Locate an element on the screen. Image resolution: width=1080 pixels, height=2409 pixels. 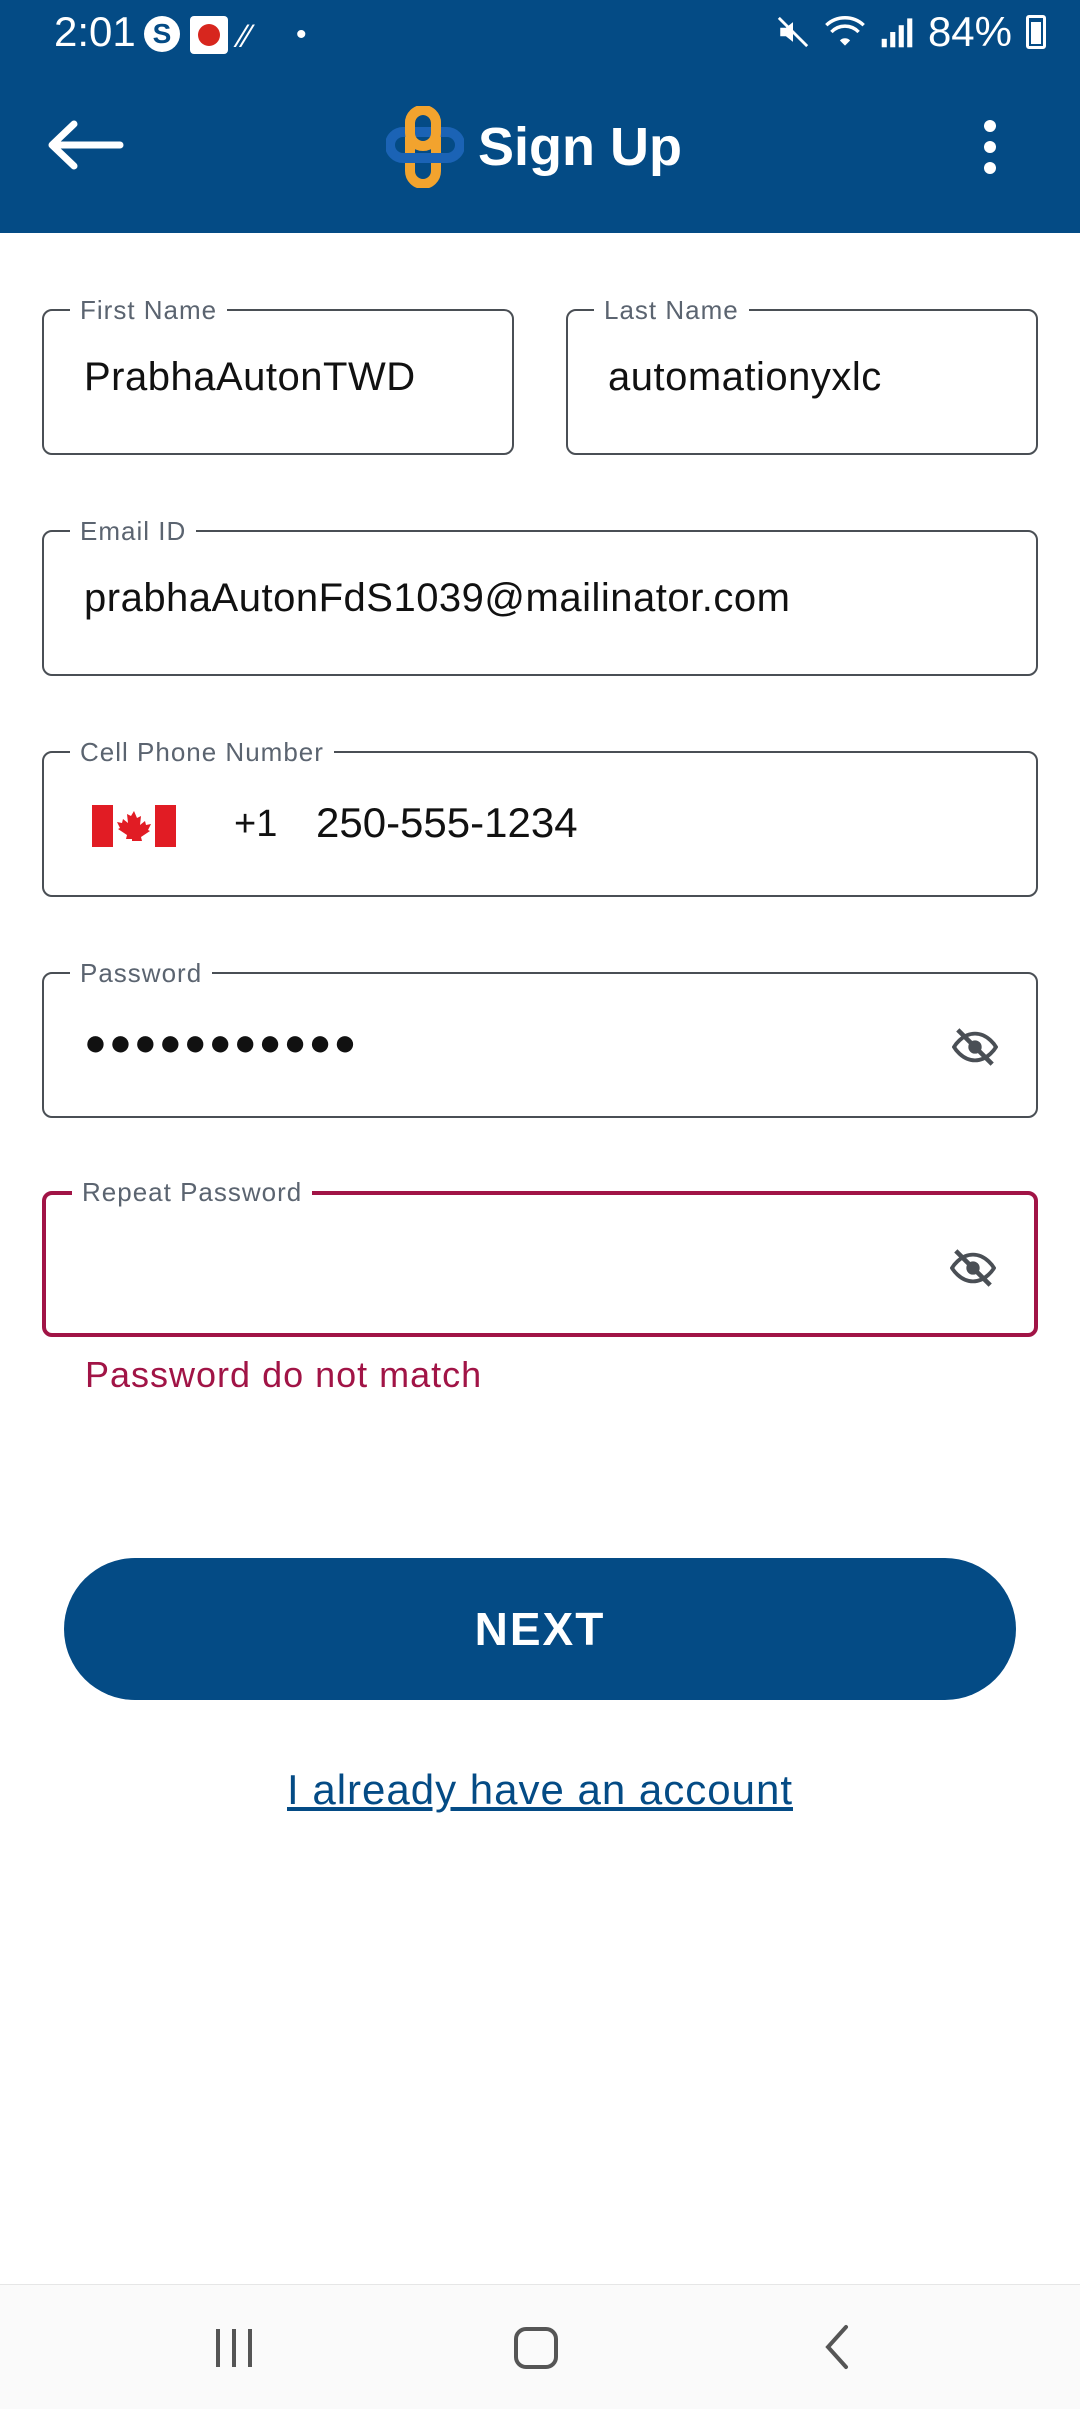
repeat-password-label: Repeat Password is located at coordinates (192, 1192).